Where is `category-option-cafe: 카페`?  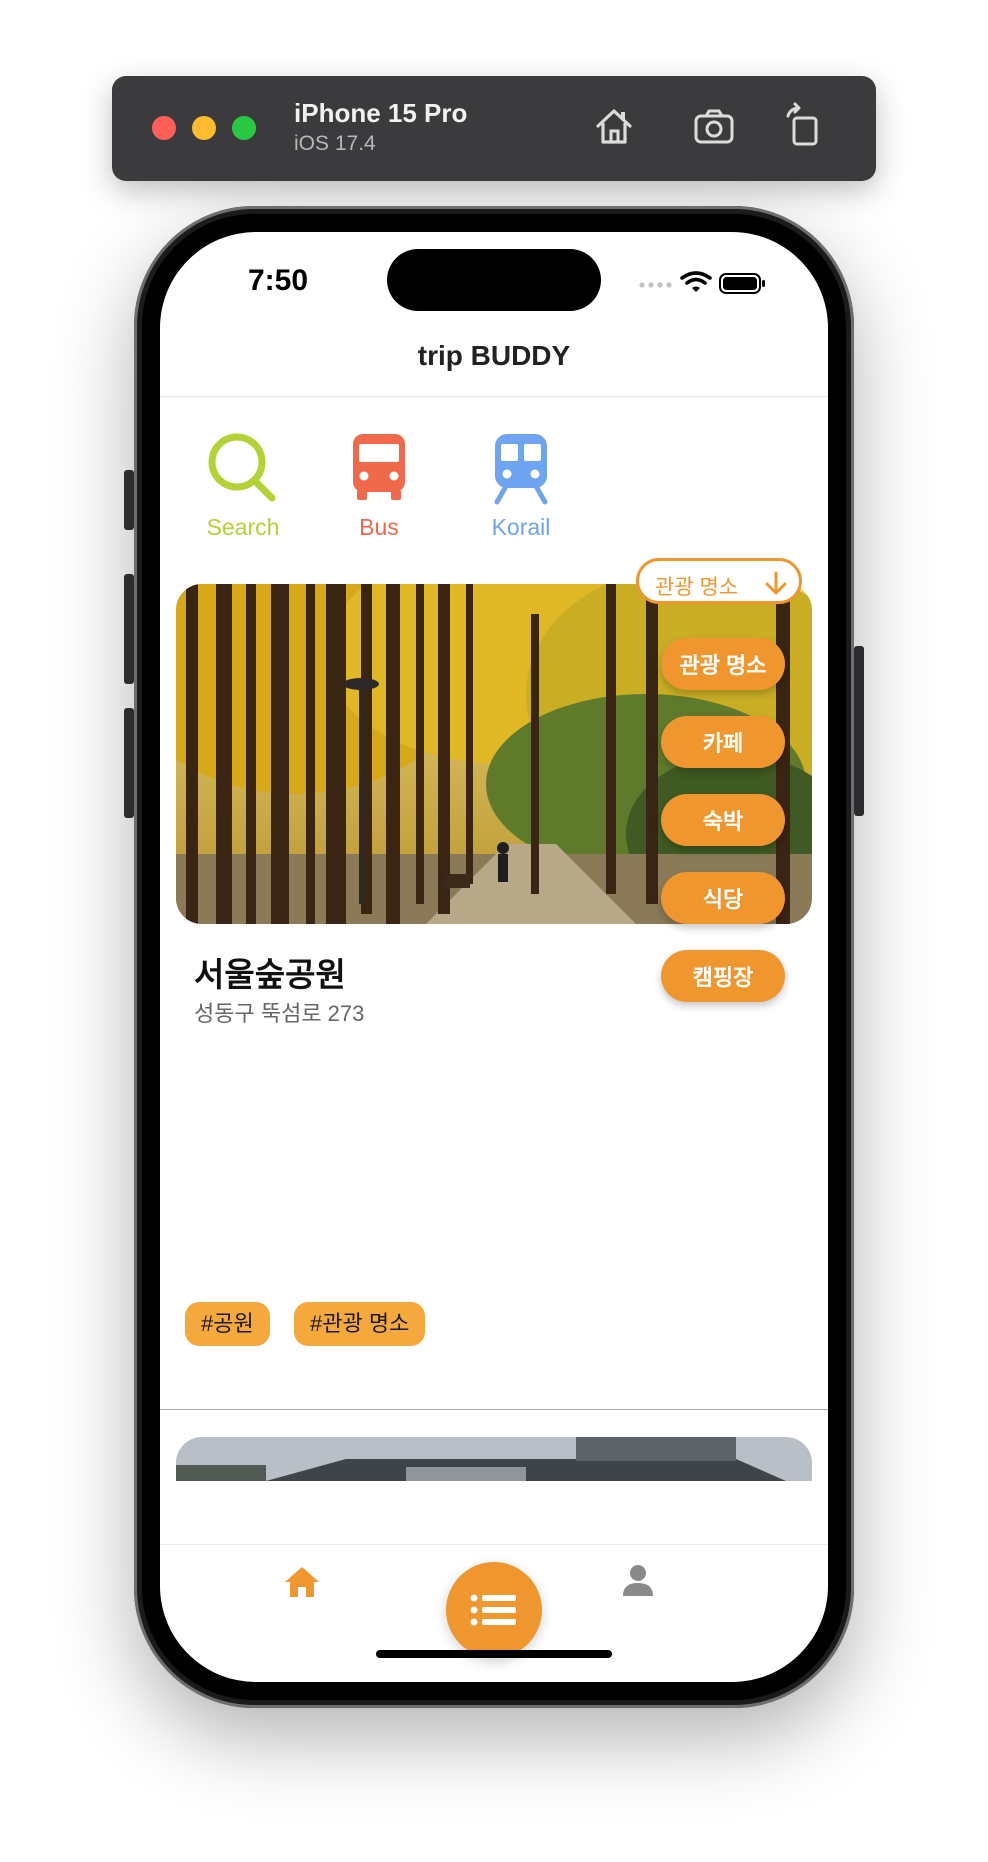
category-option-cafe: 카페 is located at coordinates (723, 742).